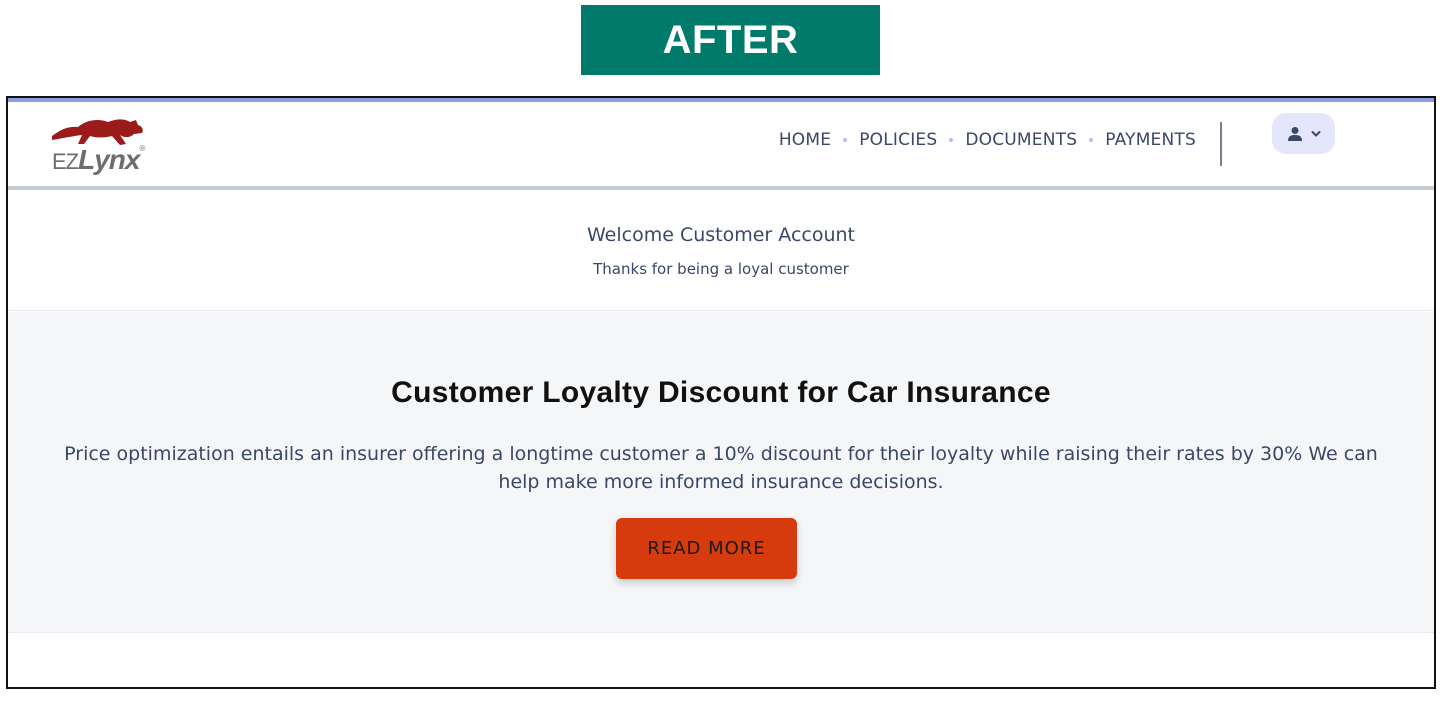  I want to click on nav-divider, so click(1221, 144).